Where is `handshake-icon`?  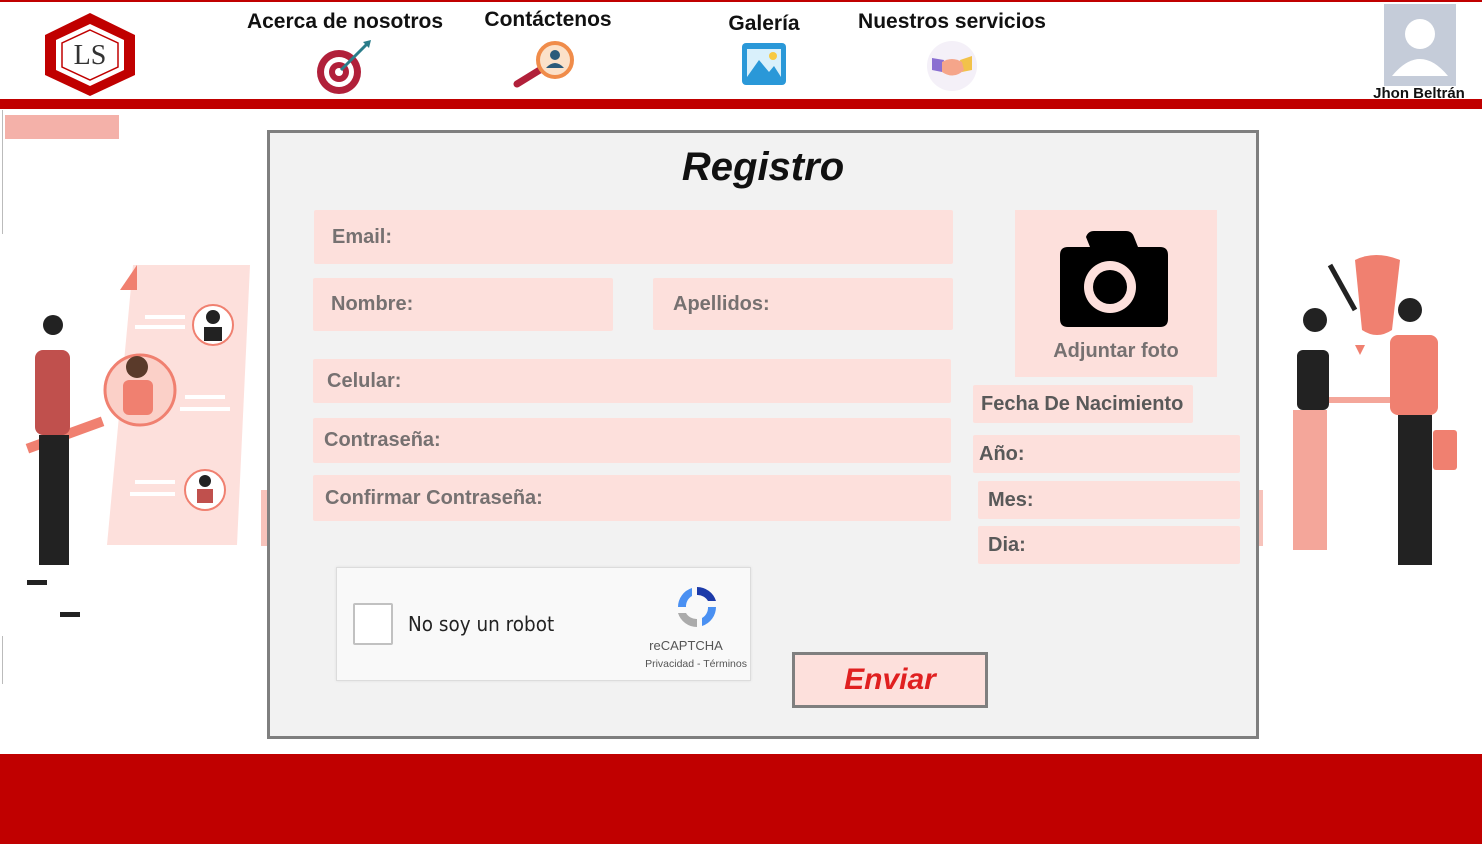
handshake-icon is located at coordinates (952, 66).